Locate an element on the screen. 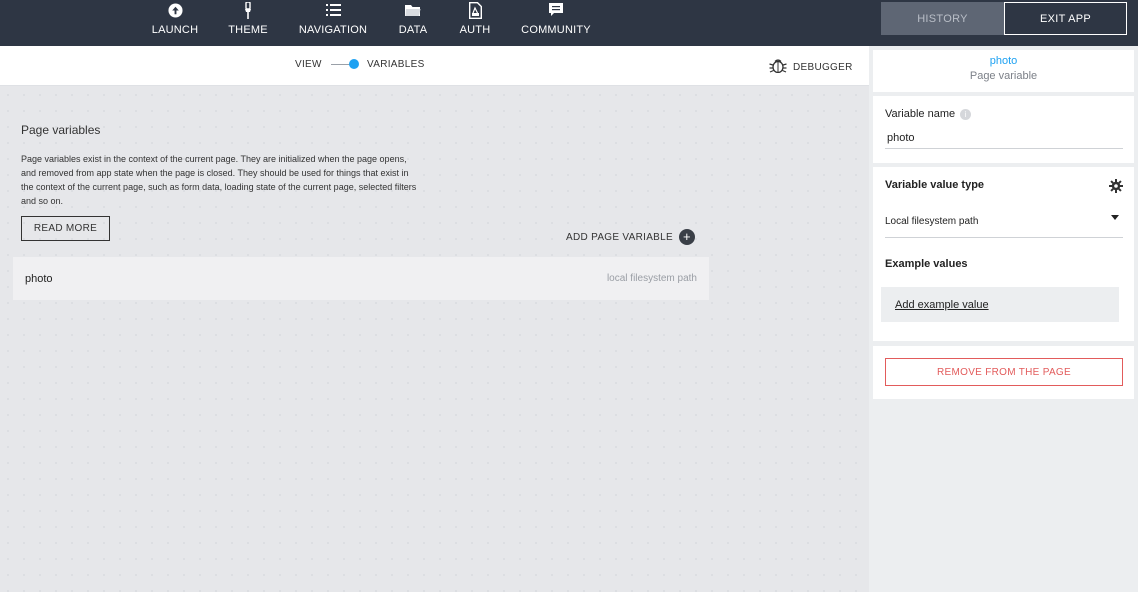 The height and width of the screenshot is (592, 1138). debugger-button: DEBUGGER is located at coordinates (811, 67).